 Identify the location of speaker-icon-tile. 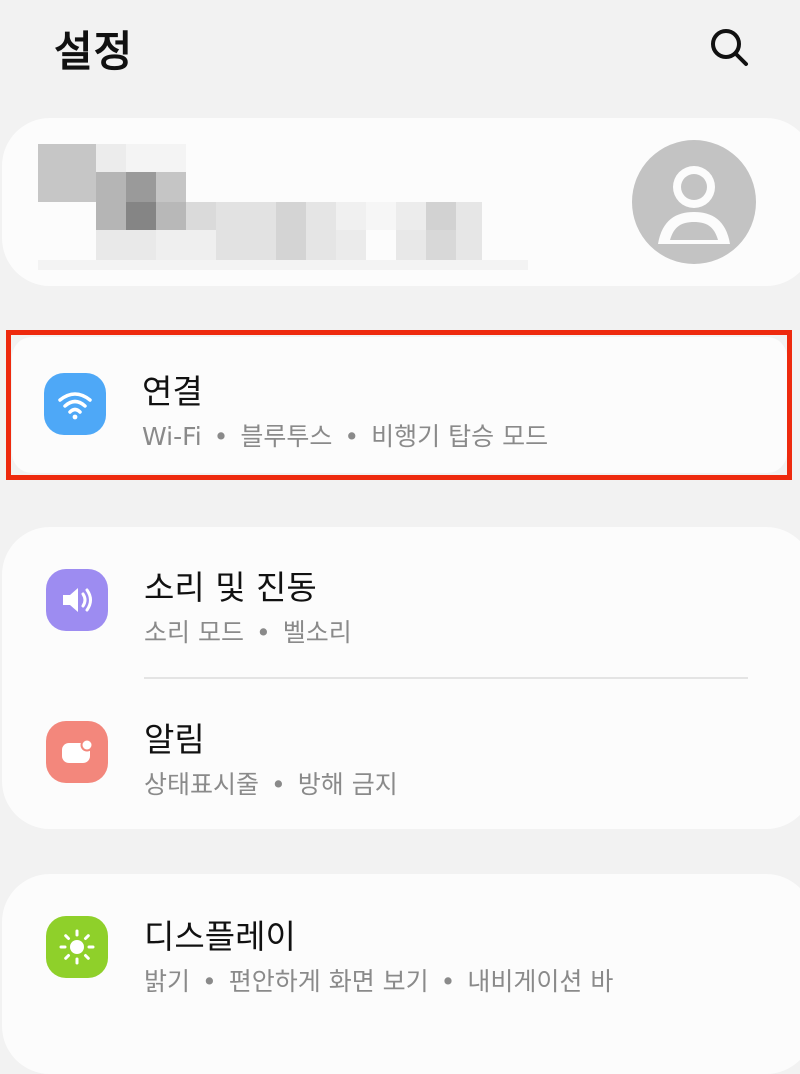
(77, 600).